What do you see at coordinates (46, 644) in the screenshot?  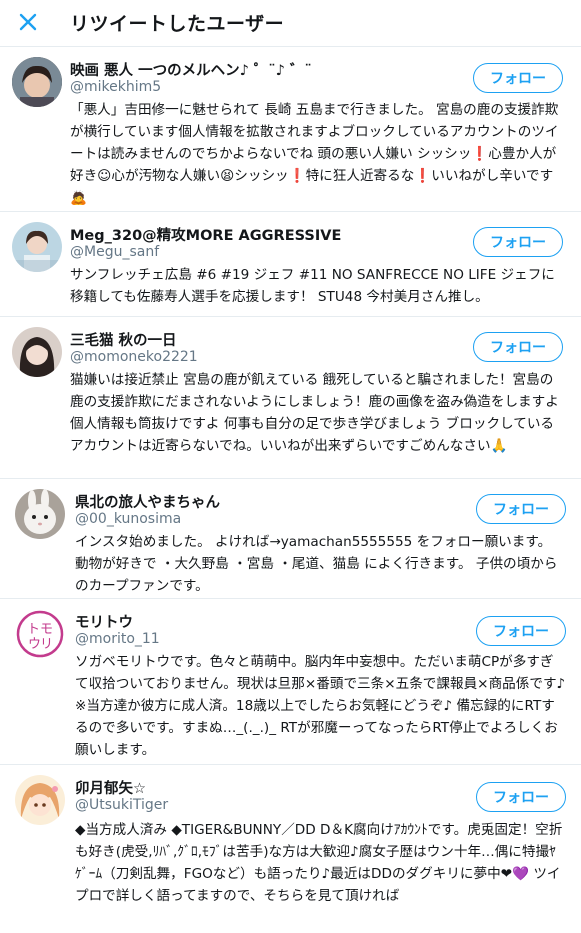 I see `svg-text: リ` at bounding box center [46, 644].